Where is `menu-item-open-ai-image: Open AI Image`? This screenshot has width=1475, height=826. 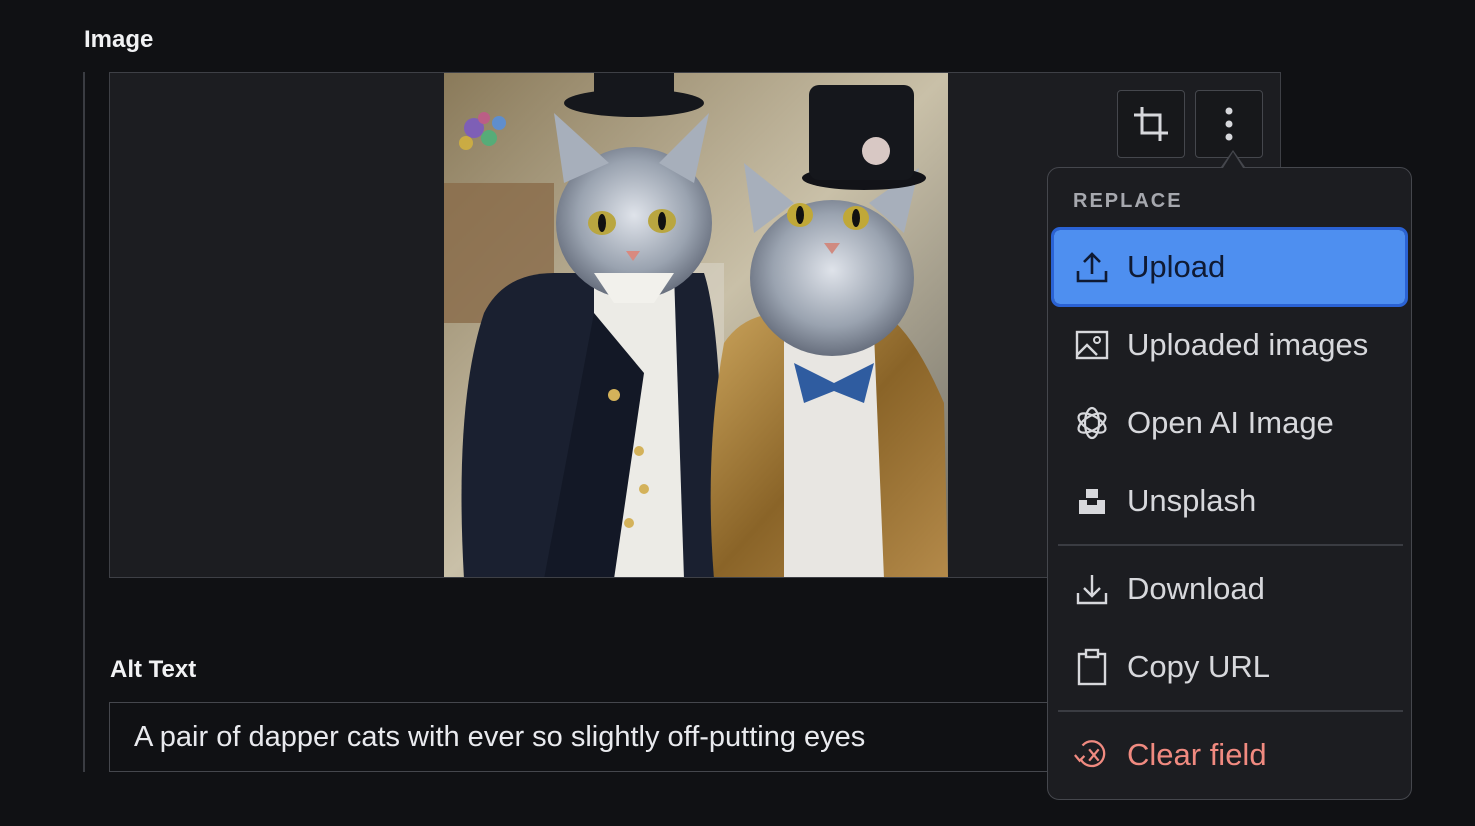
menu-item-open-ai-image: Open AI Image is located at coordinates (1229, 423).